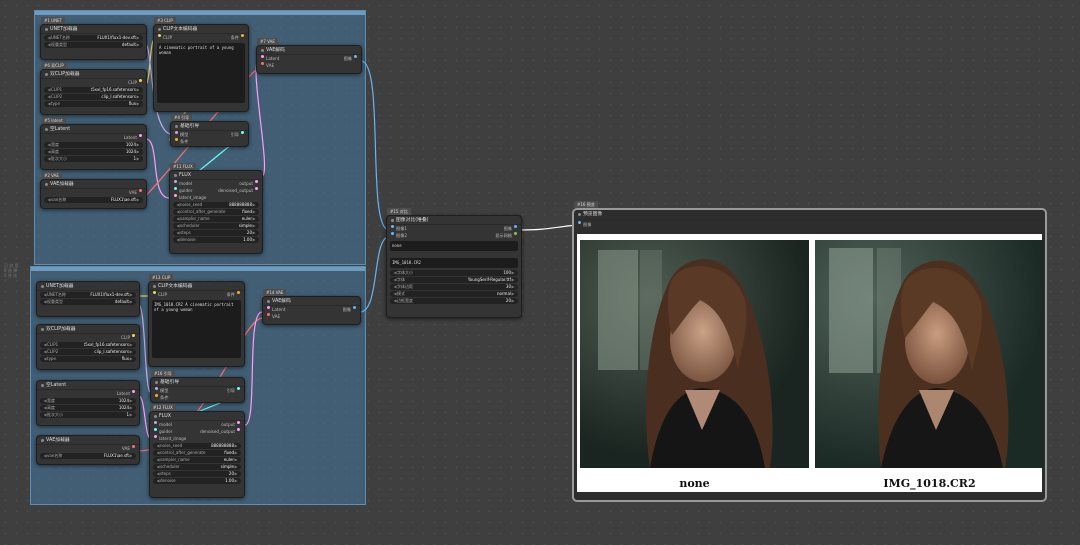 This screenshot has height=545, width=1080. What do you see at coordinates (93, 190) in the screenshot?
I see `vae-loader-node-top: #2 VAE VAE加载器 VAE ◀ vae名称 FLUX1\ae.sft ▶` at bounding box center [93, 190].